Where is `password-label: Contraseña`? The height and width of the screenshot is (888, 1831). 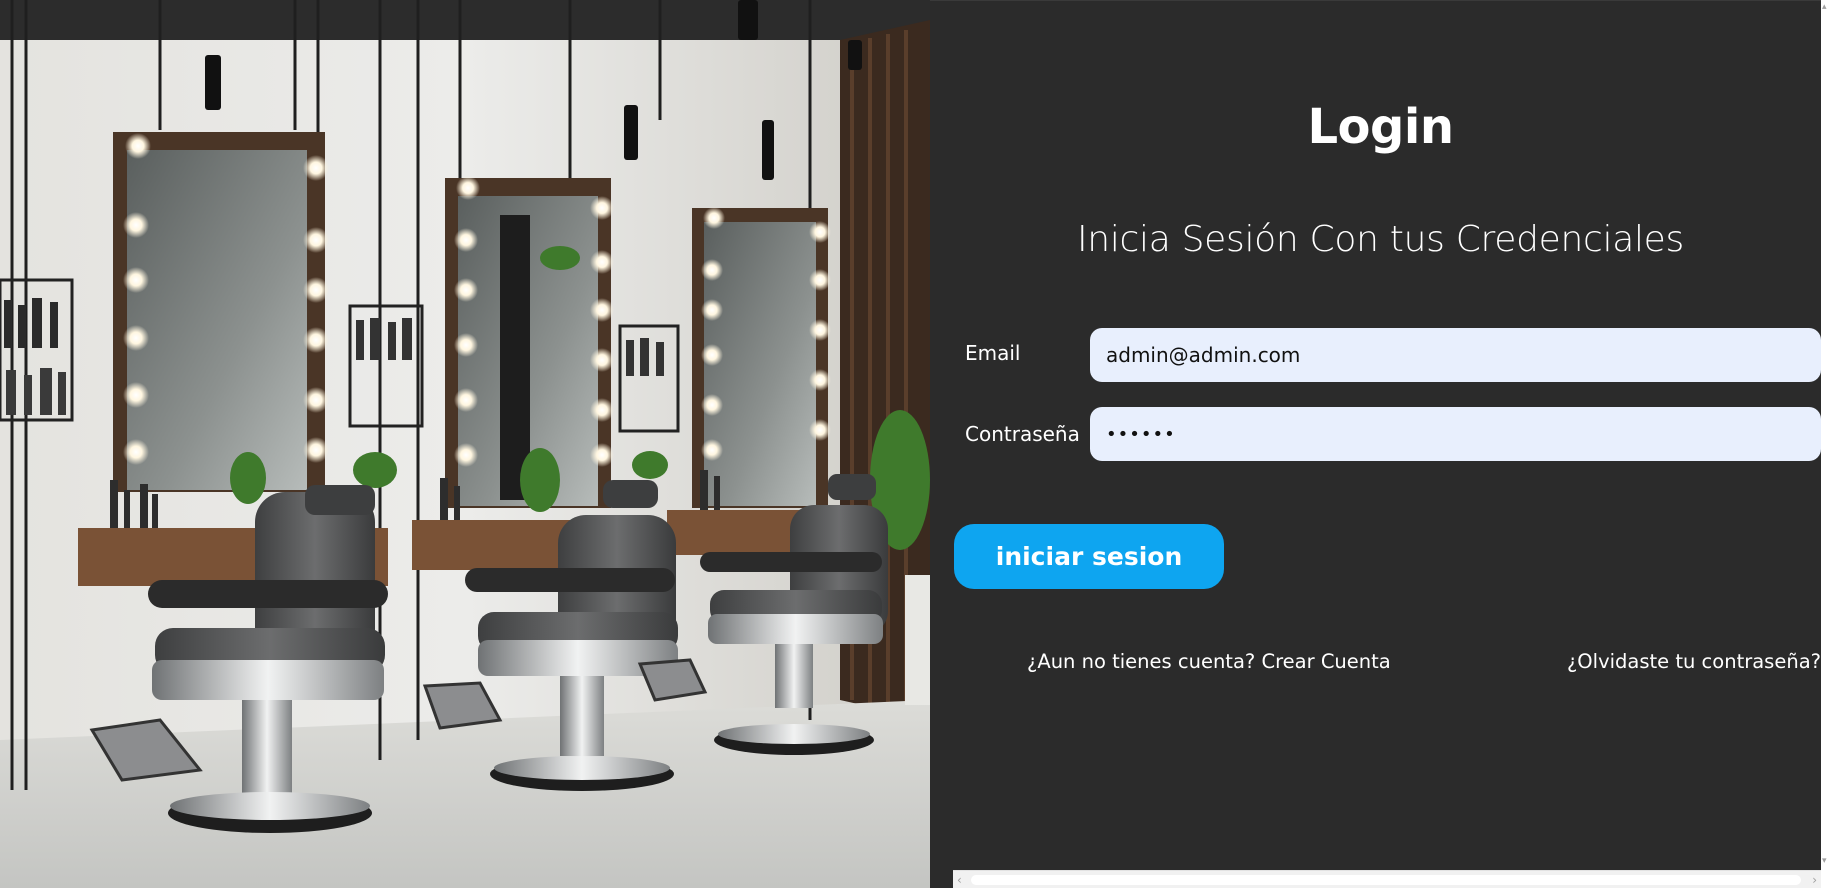
password-label: Contraseña is located at coordinates (1022, 434).